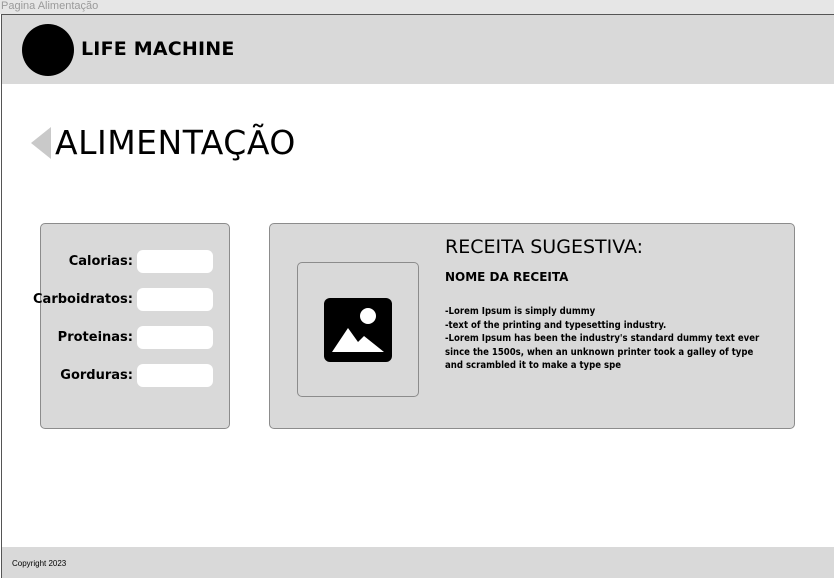 This screenshot has height=578, width=834. Describe the element at coordinates (544, 247) in the screenshot. I see `recipe-heading: RECEITA SUGESTIVA:` at that location.